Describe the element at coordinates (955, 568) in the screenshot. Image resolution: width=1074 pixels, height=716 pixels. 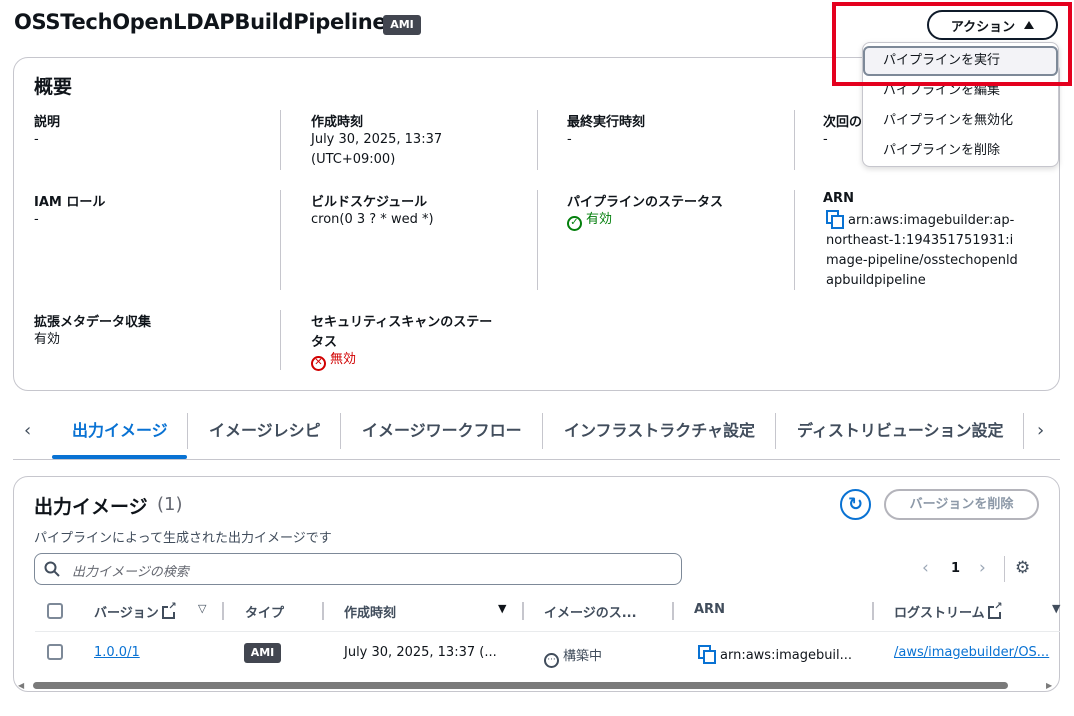
I see `page-number: 1` at that location.